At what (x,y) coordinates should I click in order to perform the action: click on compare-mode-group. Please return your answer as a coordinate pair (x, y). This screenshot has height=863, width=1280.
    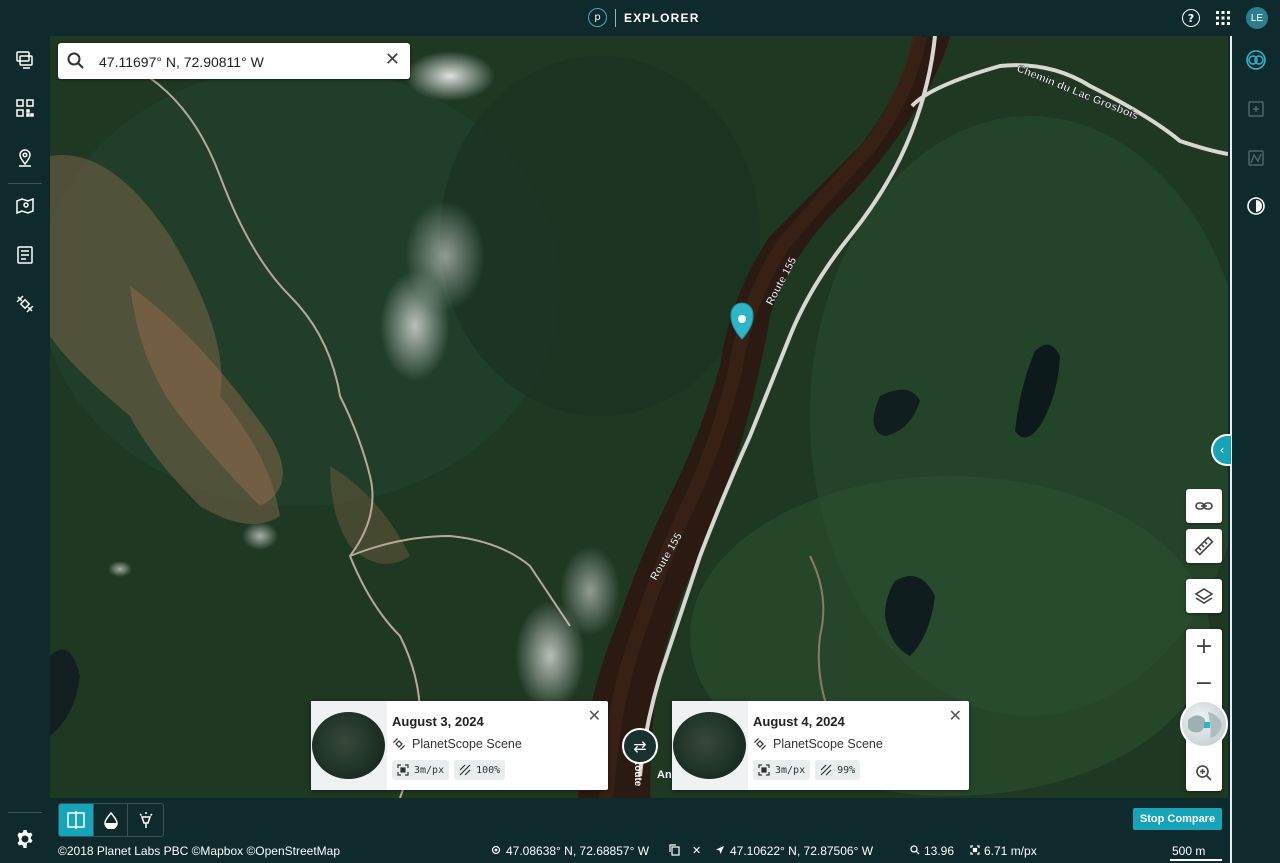
    Looking at the image, I should click on (111, 820).